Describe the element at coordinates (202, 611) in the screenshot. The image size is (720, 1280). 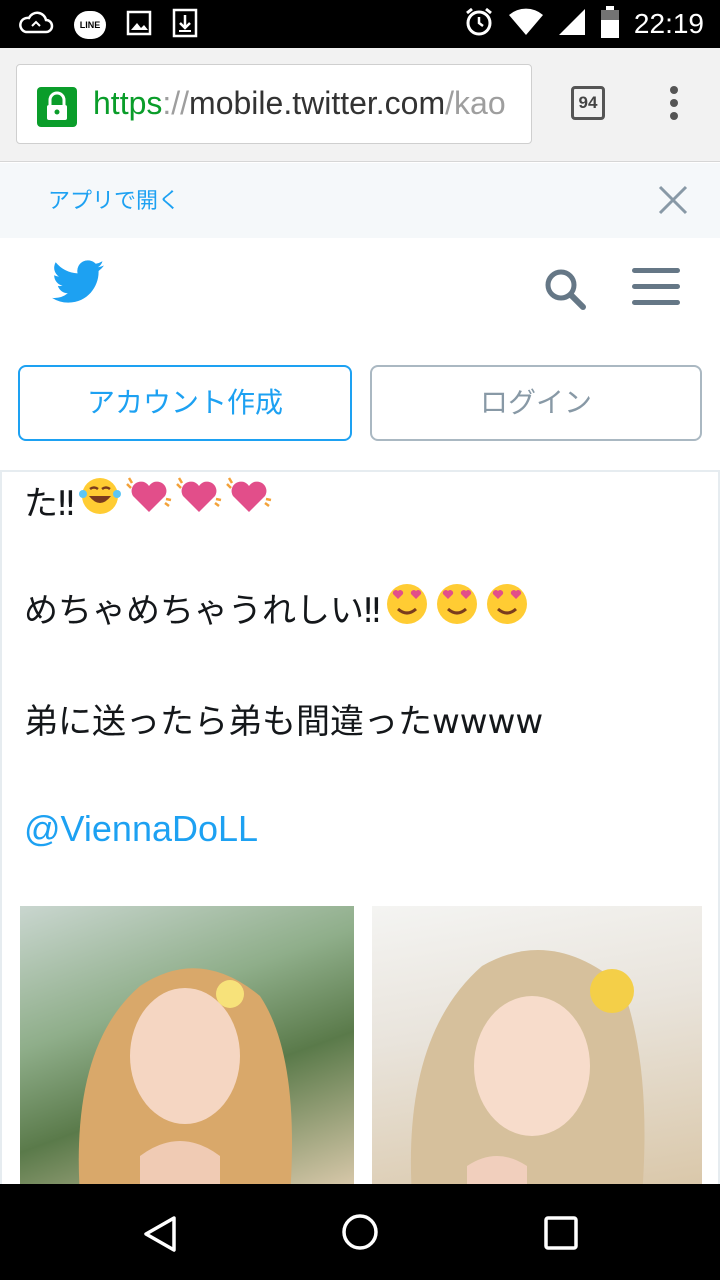
I see `tweet-text-2: めちゃめちゃうれしい‼` at that location.